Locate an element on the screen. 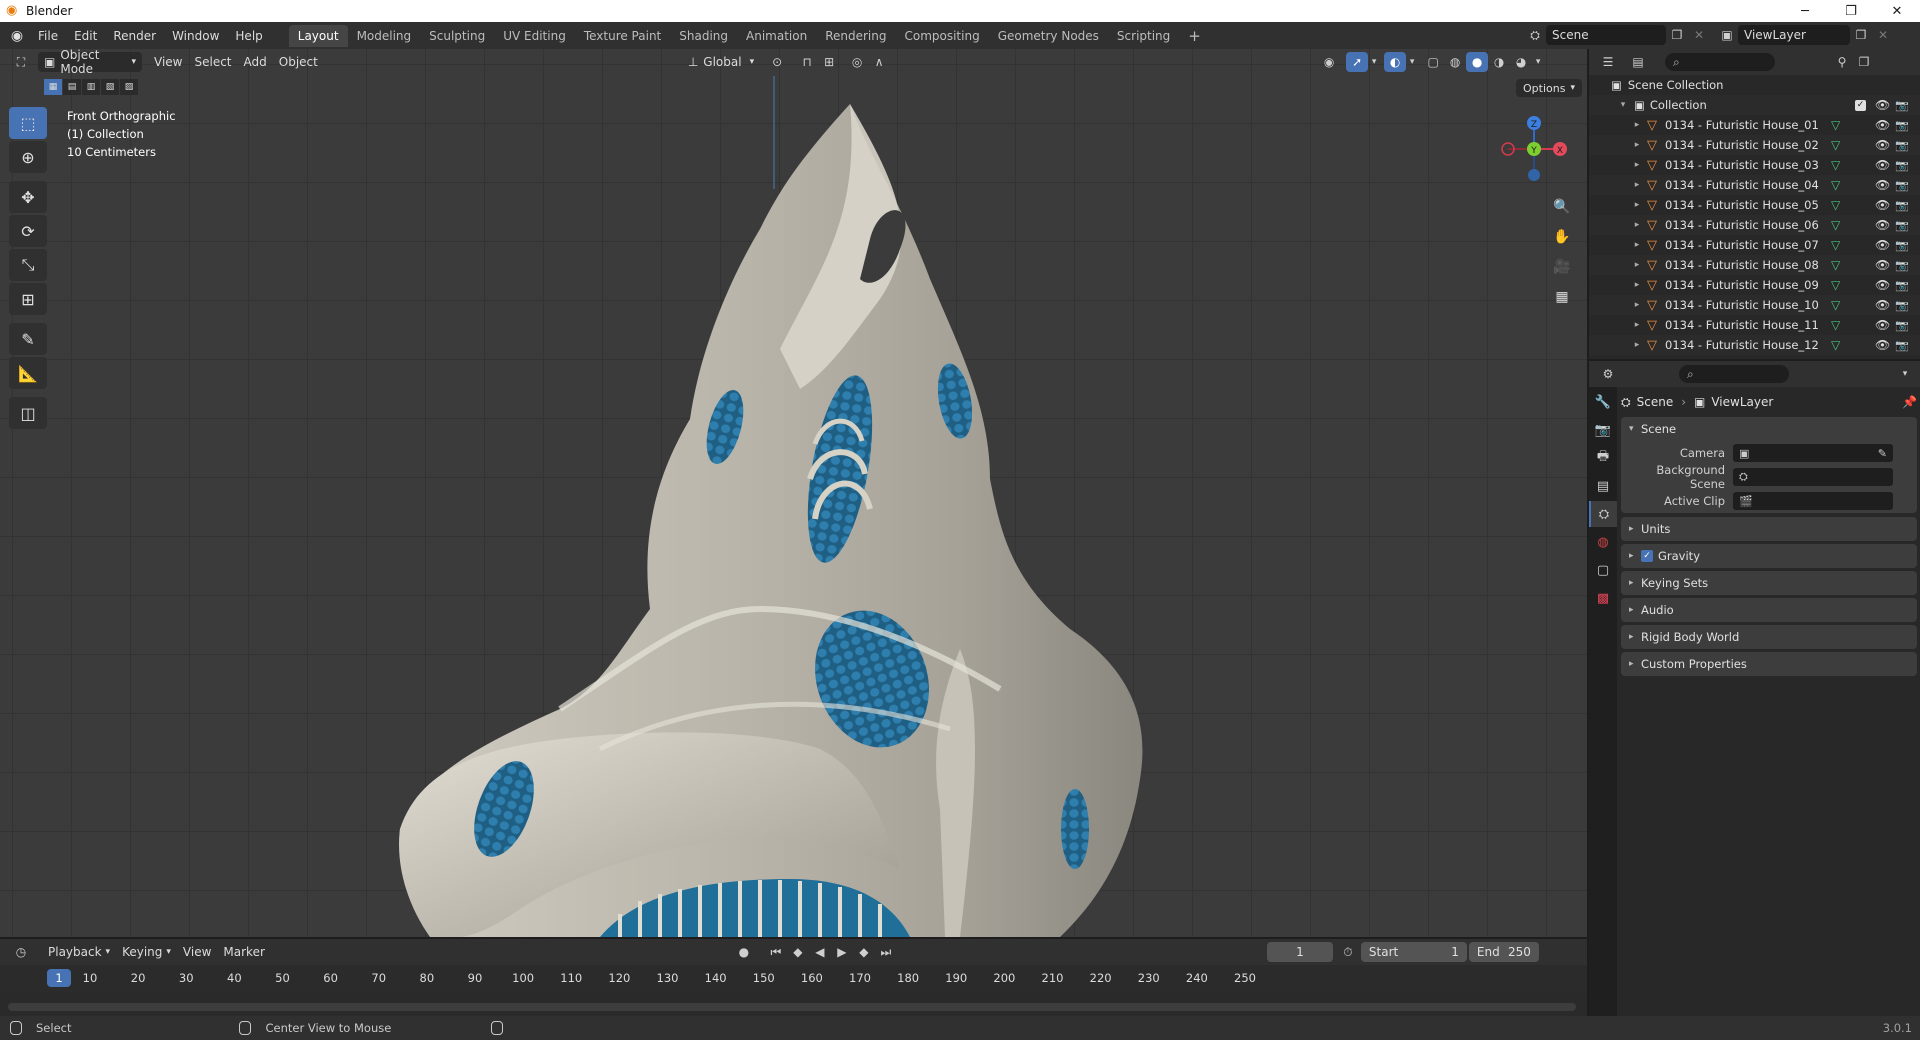 The width and height of the screenshot is (1920, 1040). close-button: ✕ is located at coordinates (1897, 11).